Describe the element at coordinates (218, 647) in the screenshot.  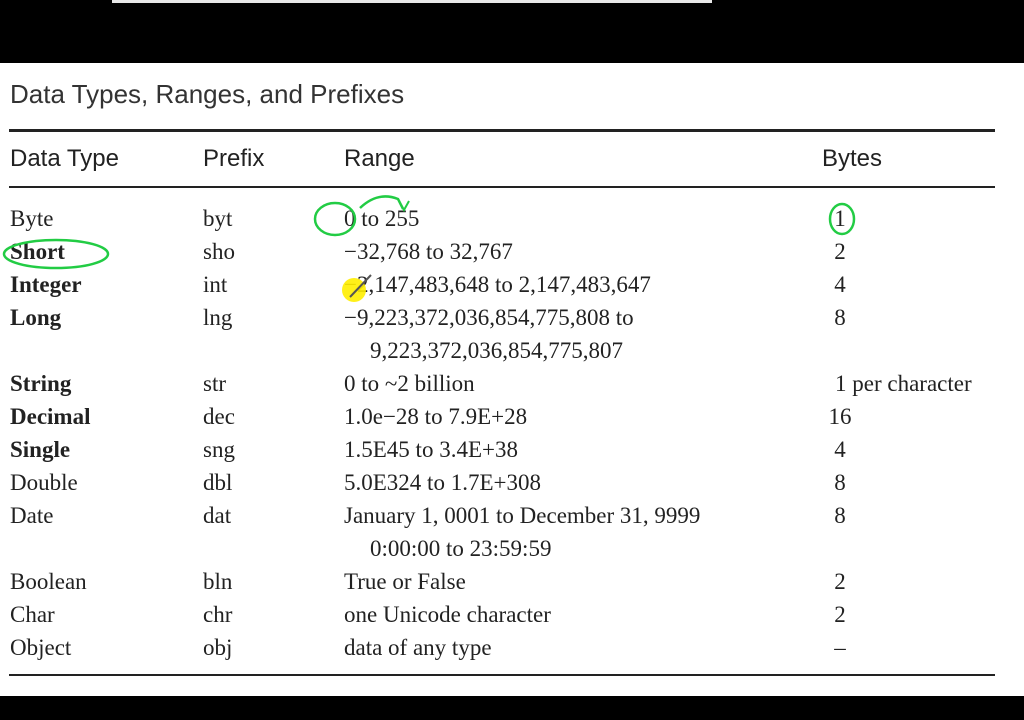
I see `cell-prefix: obj` at that location.